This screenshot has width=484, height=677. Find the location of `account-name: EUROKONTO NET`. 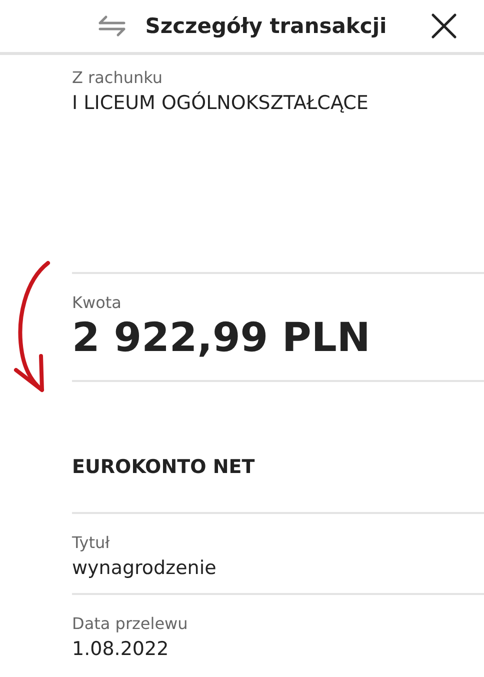

account-name: EUROKONTO NET is located at coordinates (164, 467).